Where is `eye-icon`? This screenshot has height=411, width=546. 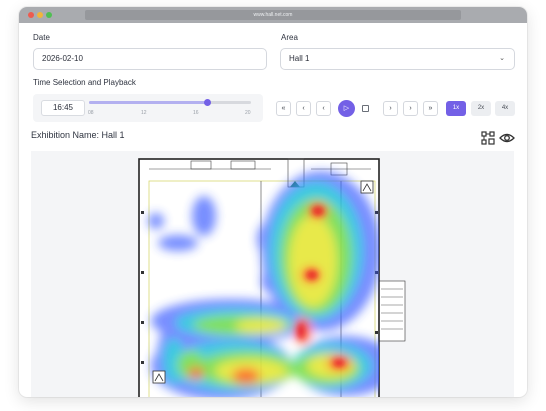 eye-icon is located at coordinates (507, 138).